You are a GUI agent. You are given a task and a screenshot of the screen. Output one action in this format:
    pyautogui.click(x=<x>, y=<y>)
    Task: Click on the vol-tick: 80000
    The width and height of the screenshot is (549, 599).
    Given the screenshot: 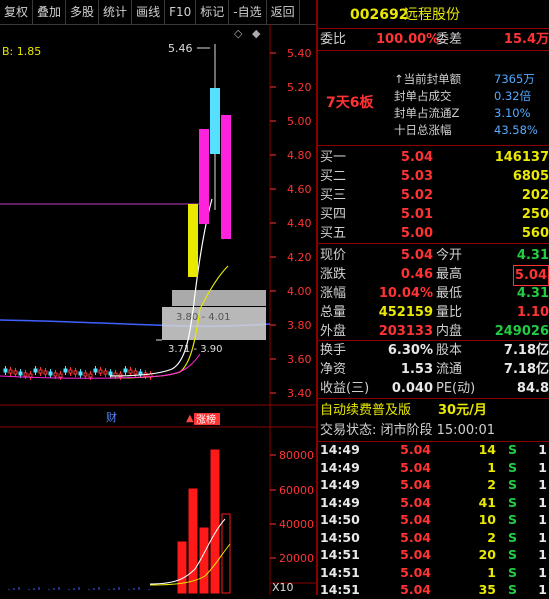 What is the action you would take?
    pyautogui.click(x=296, y=455)
    